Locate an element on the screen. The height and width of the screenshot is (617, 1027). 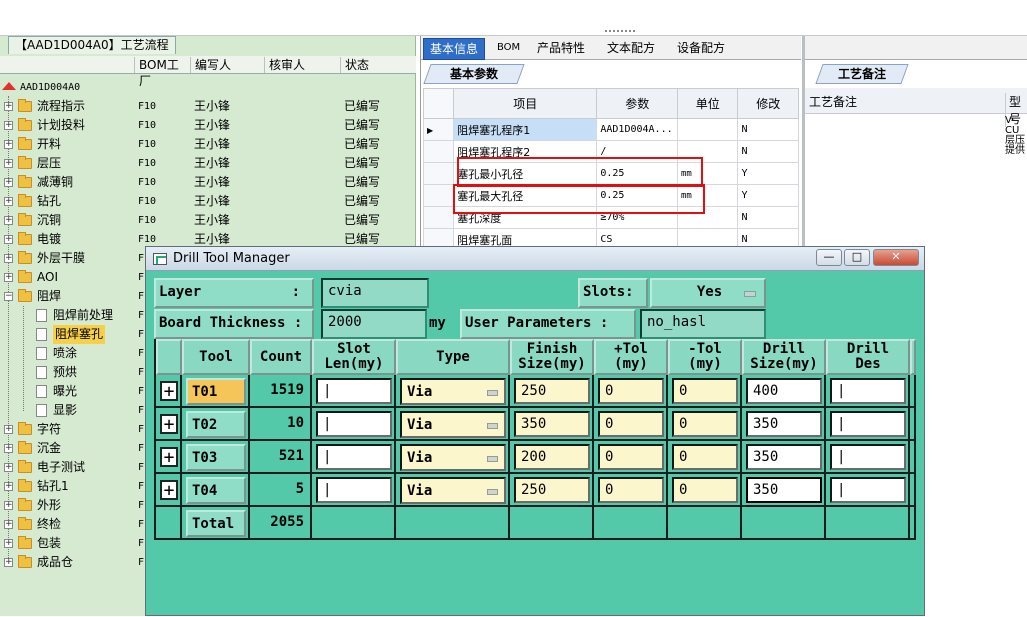
tab-equipment-recipe: 设备配方 is located at coordinates (701, 49).